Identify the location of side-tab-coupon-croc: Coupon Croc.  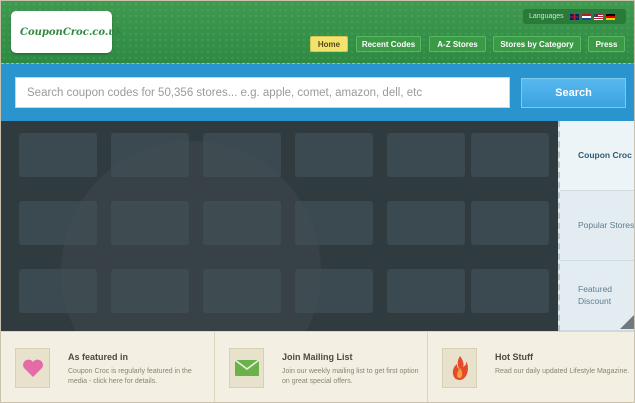
(597, 156).